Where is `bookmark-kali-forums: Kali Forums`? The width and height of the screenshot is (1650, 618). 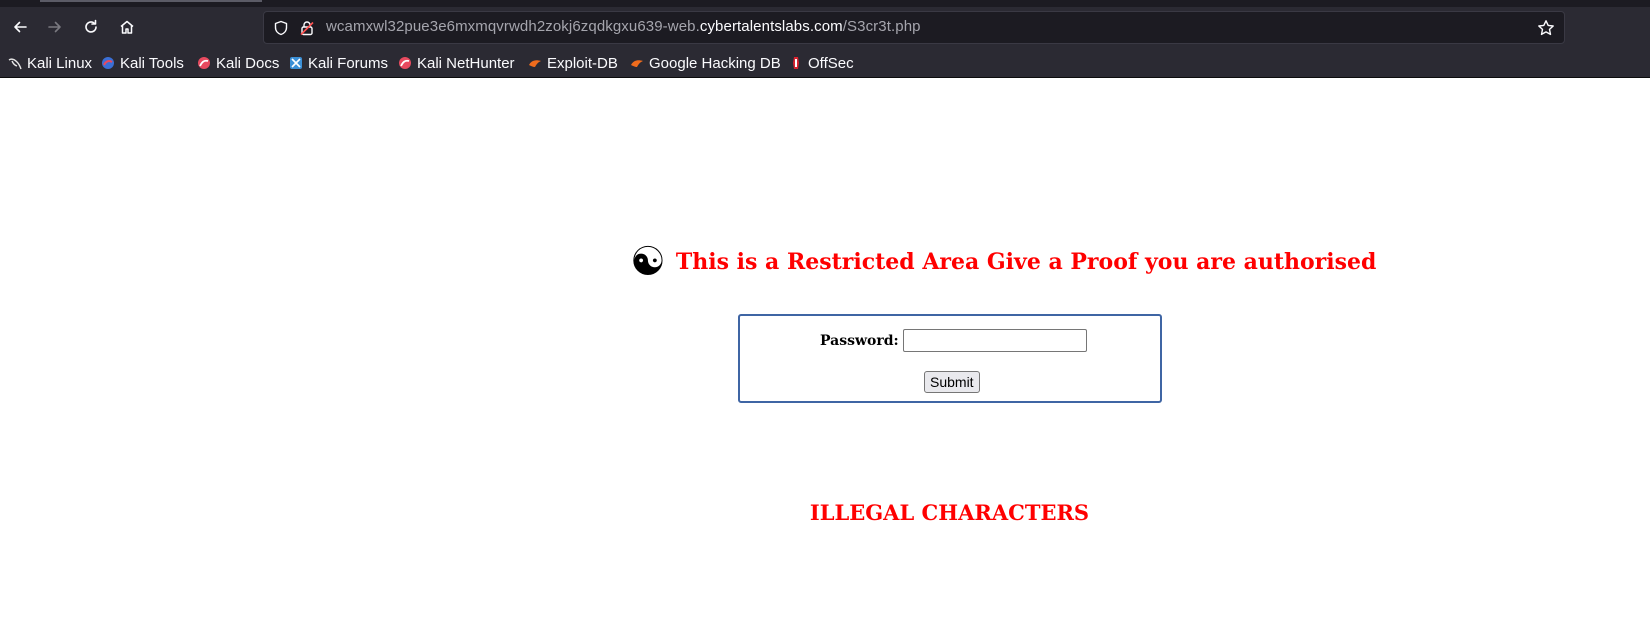 bookmark-kali-forums: Kali Forums is located at coordinates (338, 63).